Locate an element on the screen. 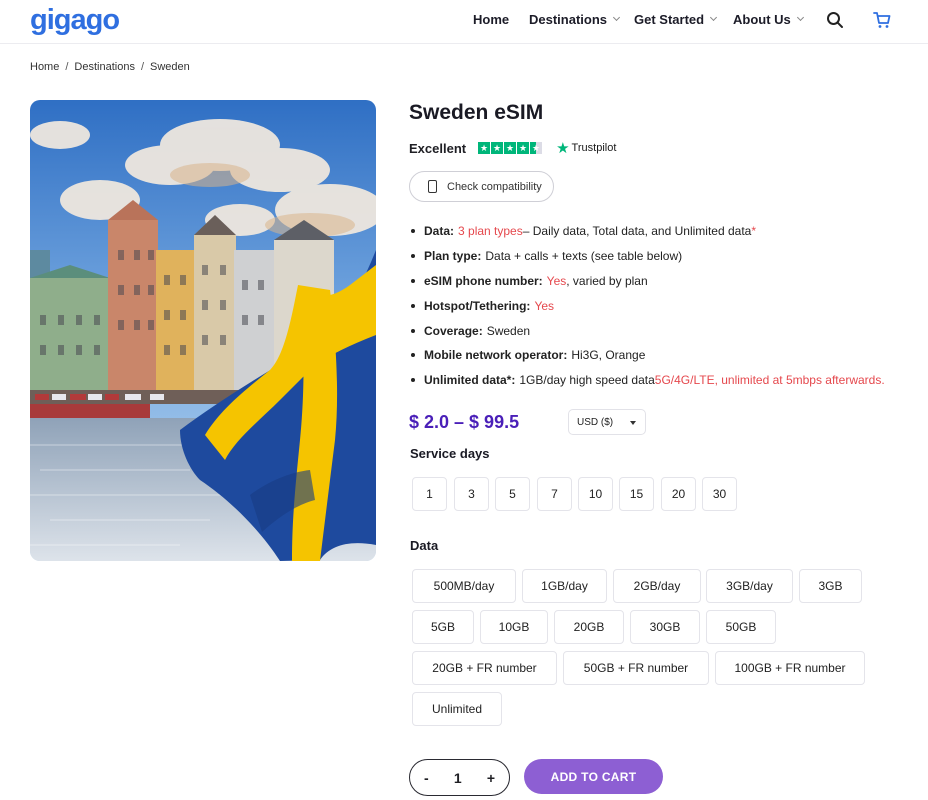  data-option: 50GB + FR number is located at coordinates (636, 668).